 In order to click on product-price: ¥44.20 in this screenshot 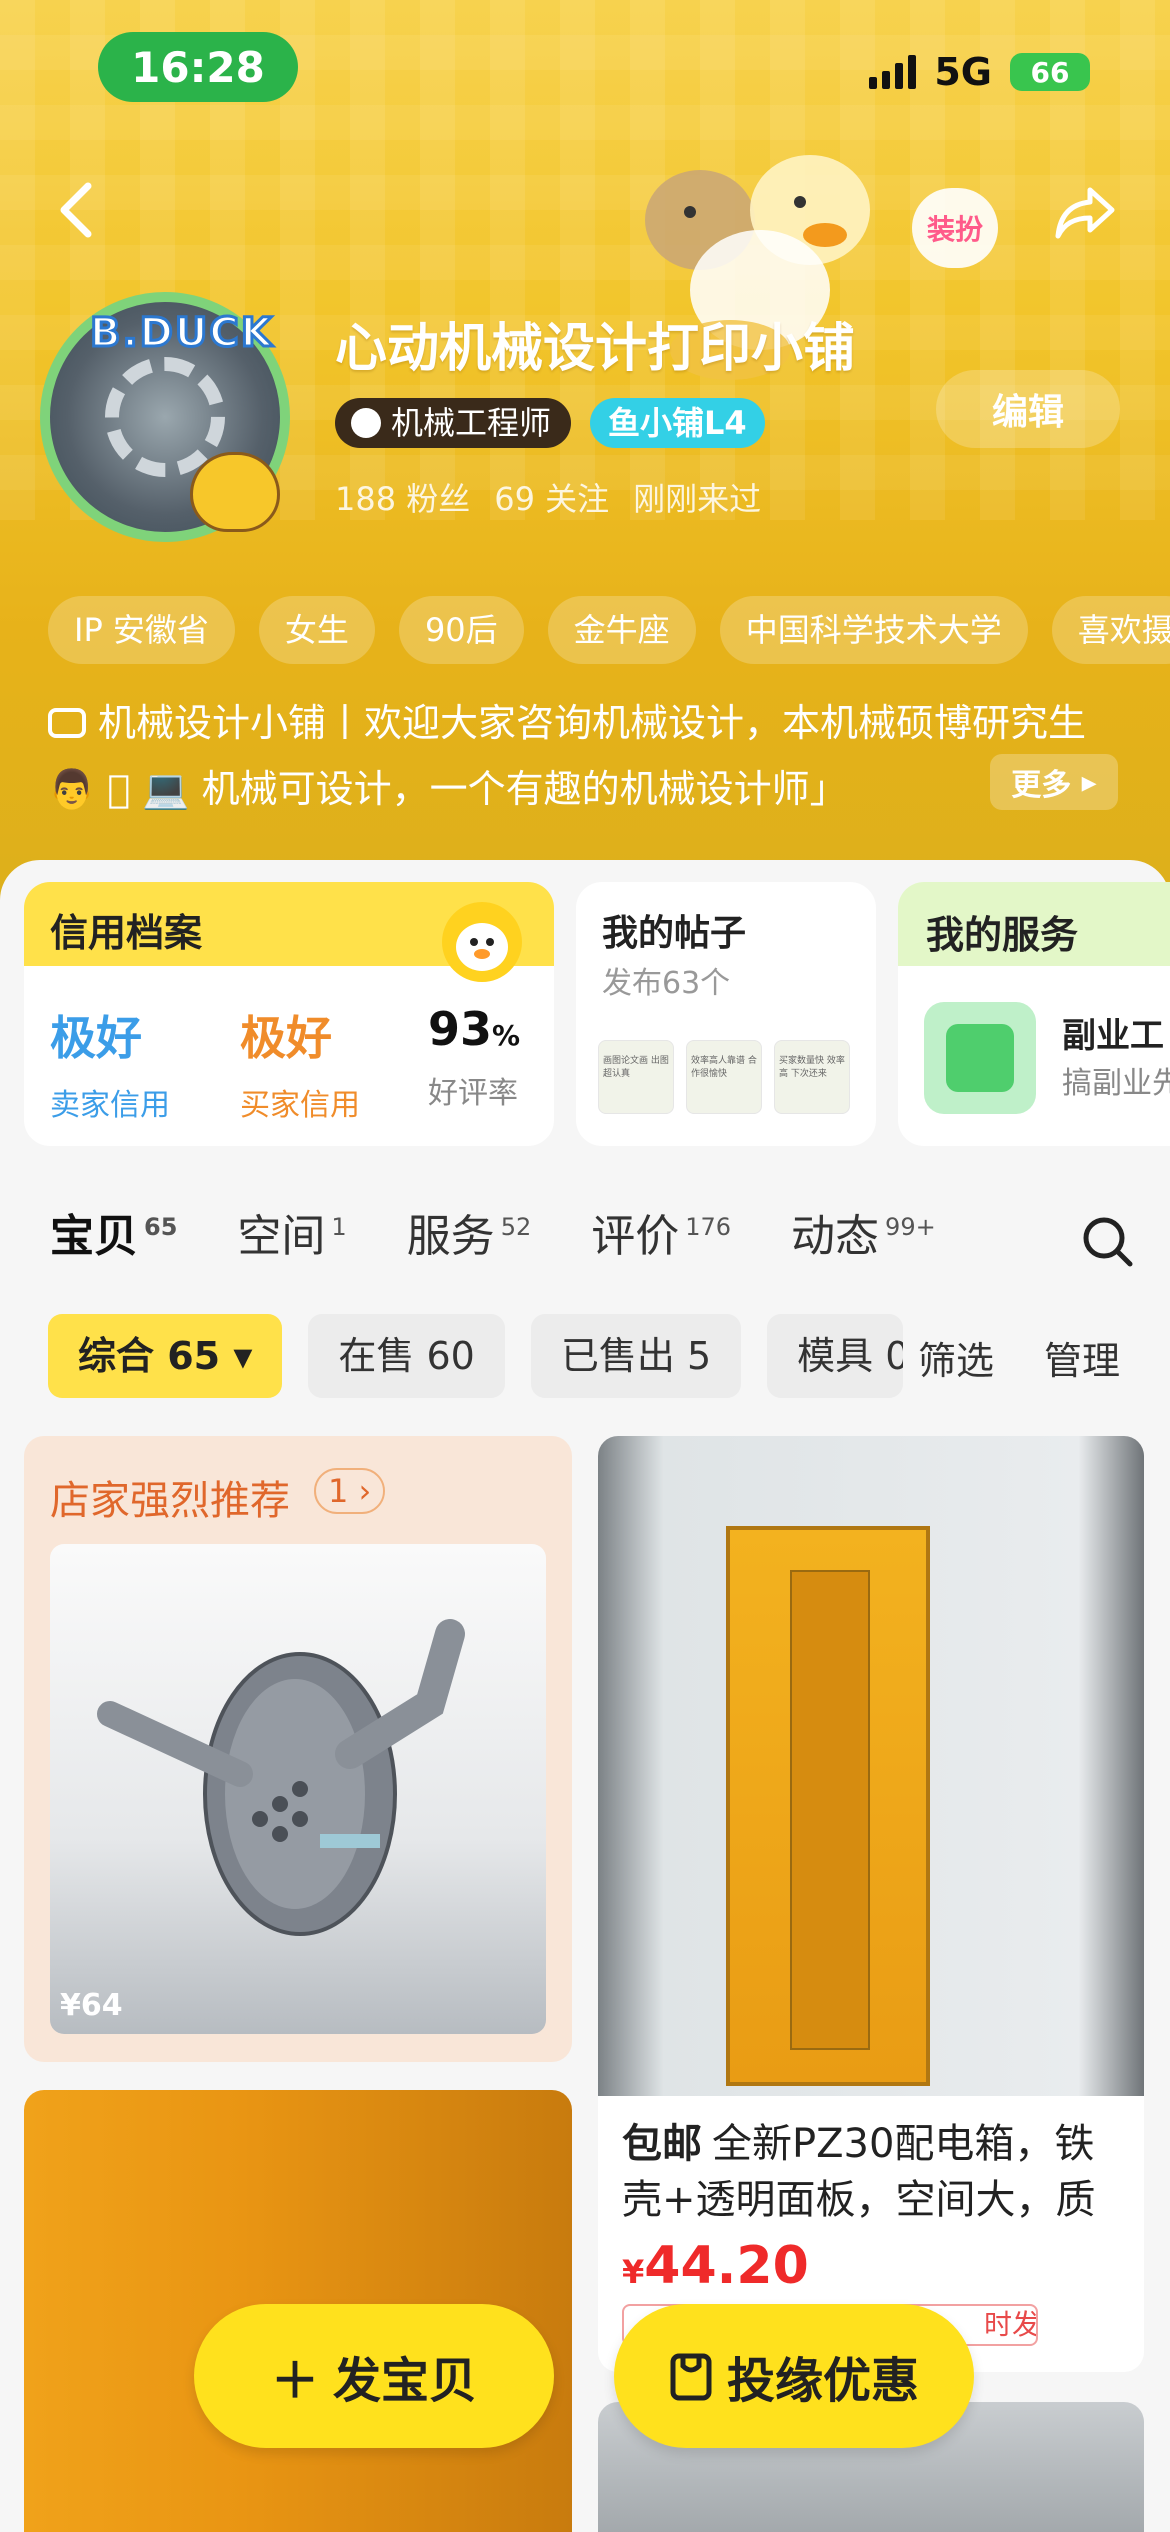, I will do `click(715, 2266)`.